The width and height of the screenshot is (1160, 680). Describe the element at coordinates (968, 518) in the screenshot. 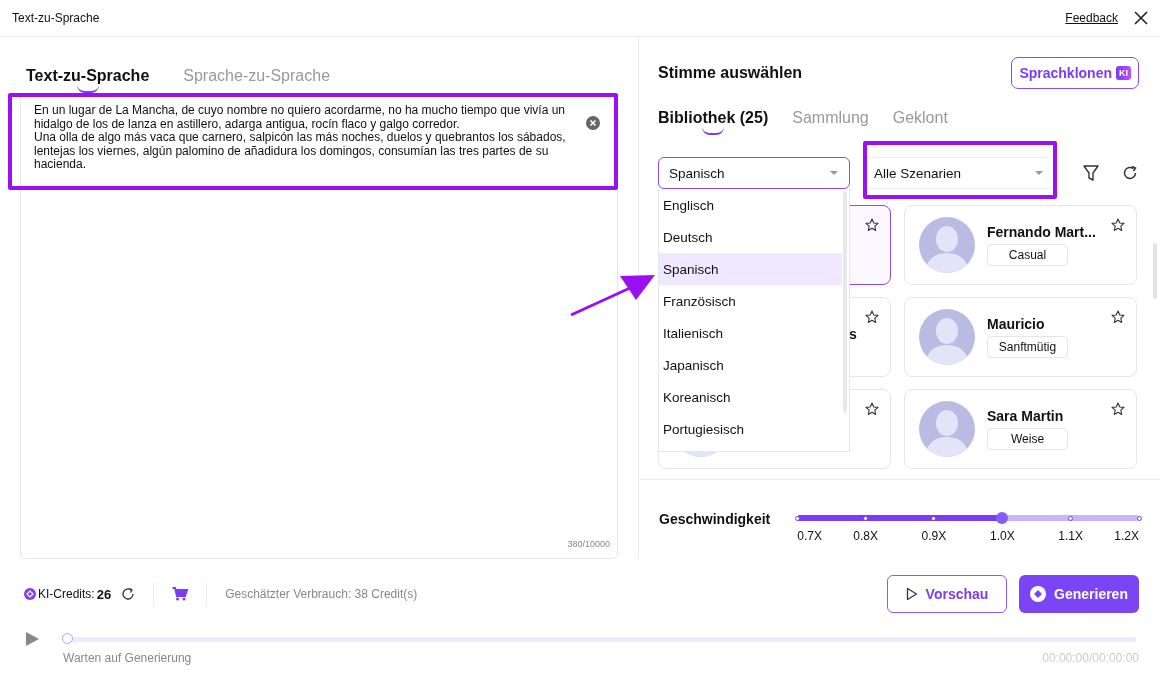

I see `speed-slider` at that location.